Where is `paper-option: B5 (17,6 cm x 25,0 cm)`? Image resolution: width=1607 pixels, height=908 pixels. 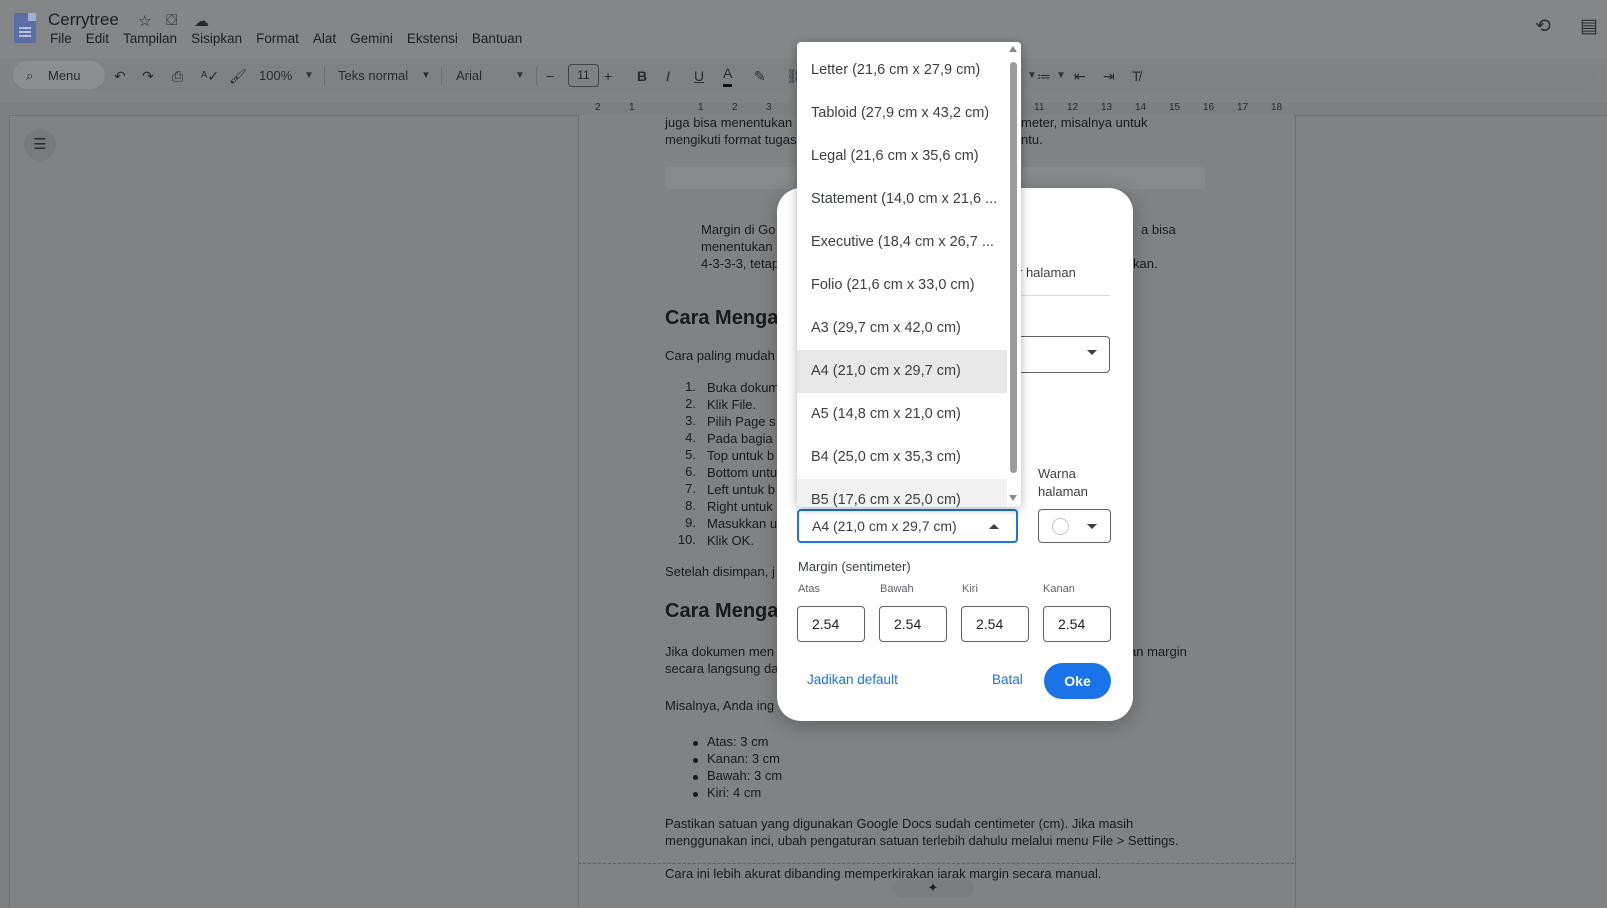 paper-option: B5 (17,6 cm x 25,0 cm) is located at coordinates (902, 493).